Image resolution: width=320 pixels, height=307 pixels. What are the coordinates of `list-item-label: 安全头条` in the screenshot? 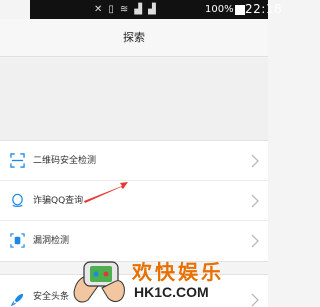 It's located at (51, 297).